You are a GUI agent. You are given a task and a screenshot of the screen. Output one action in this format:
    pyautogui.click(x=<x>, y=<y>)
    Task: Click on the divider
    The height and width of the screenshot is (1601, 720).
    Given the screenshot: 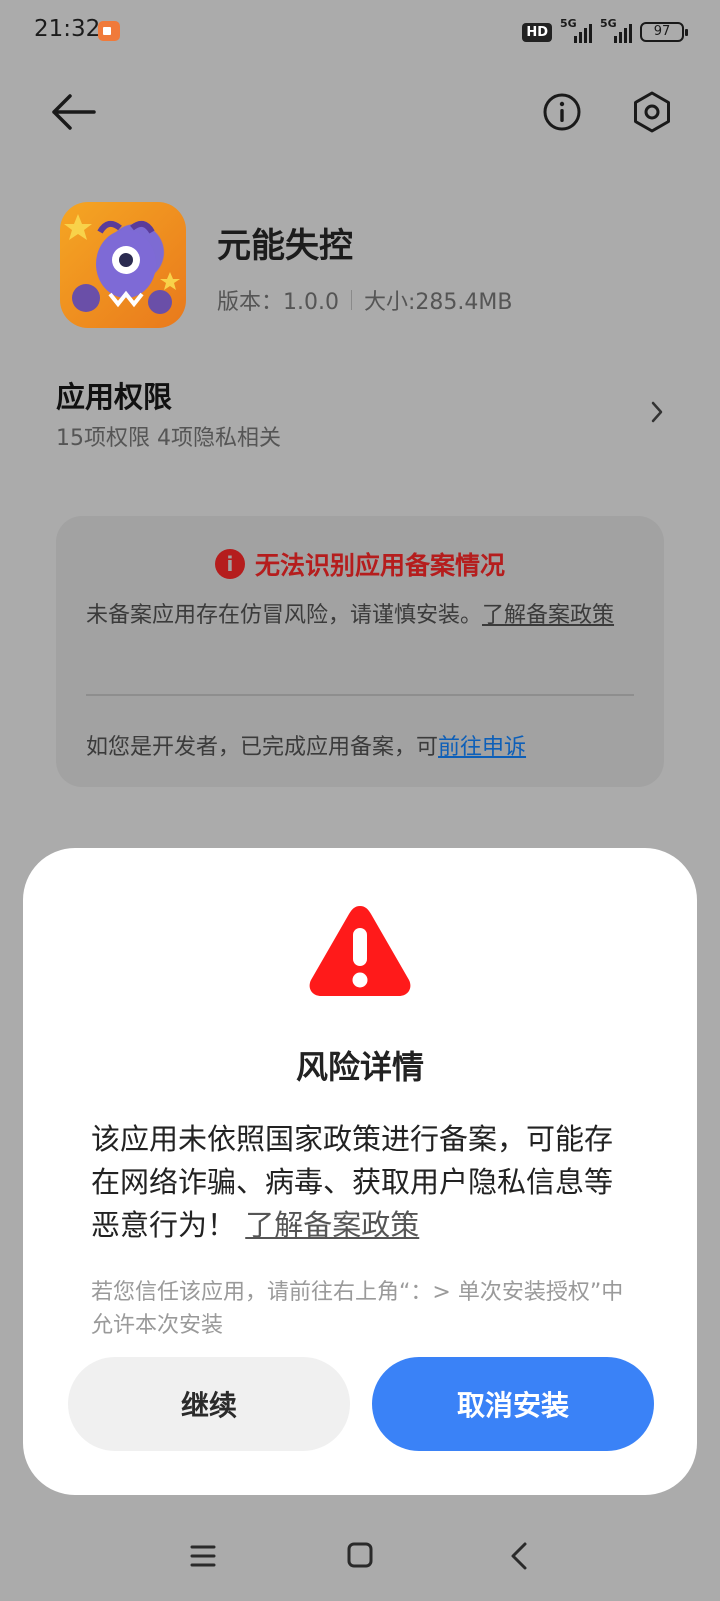 What is the action you would take?
    pyautogui.click(x=360, y=695)
    